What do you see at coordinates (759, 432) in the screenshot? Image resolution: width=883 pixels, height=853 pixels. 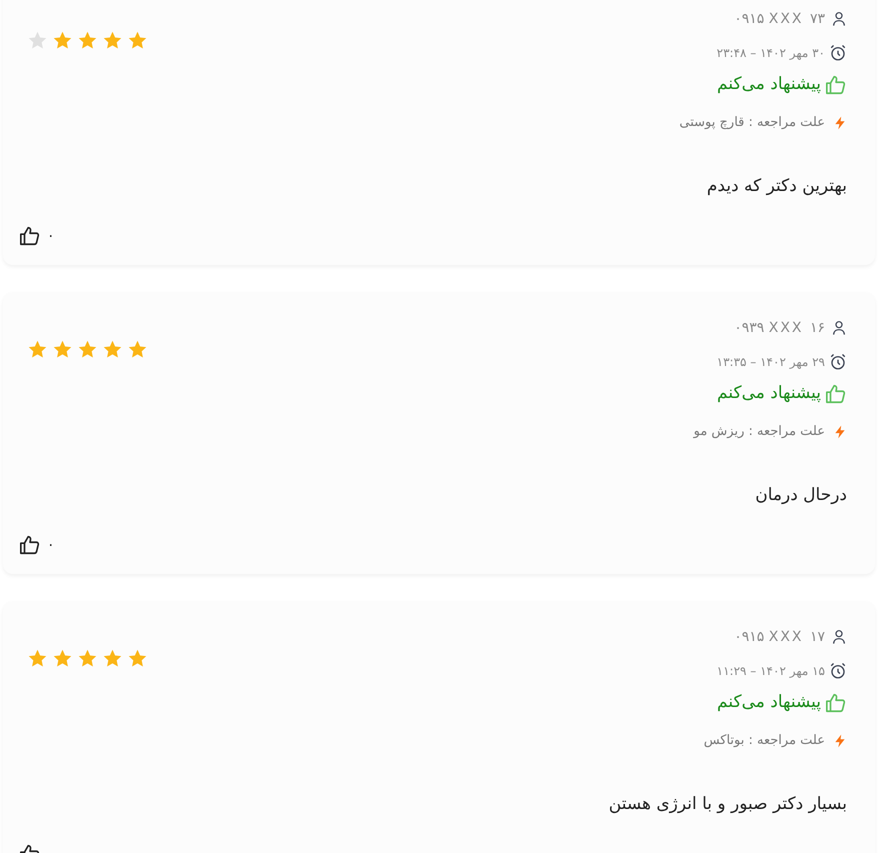 I see `visit-reason: علت مراجعه : ریزش مو` at bounding box center [759, 432].